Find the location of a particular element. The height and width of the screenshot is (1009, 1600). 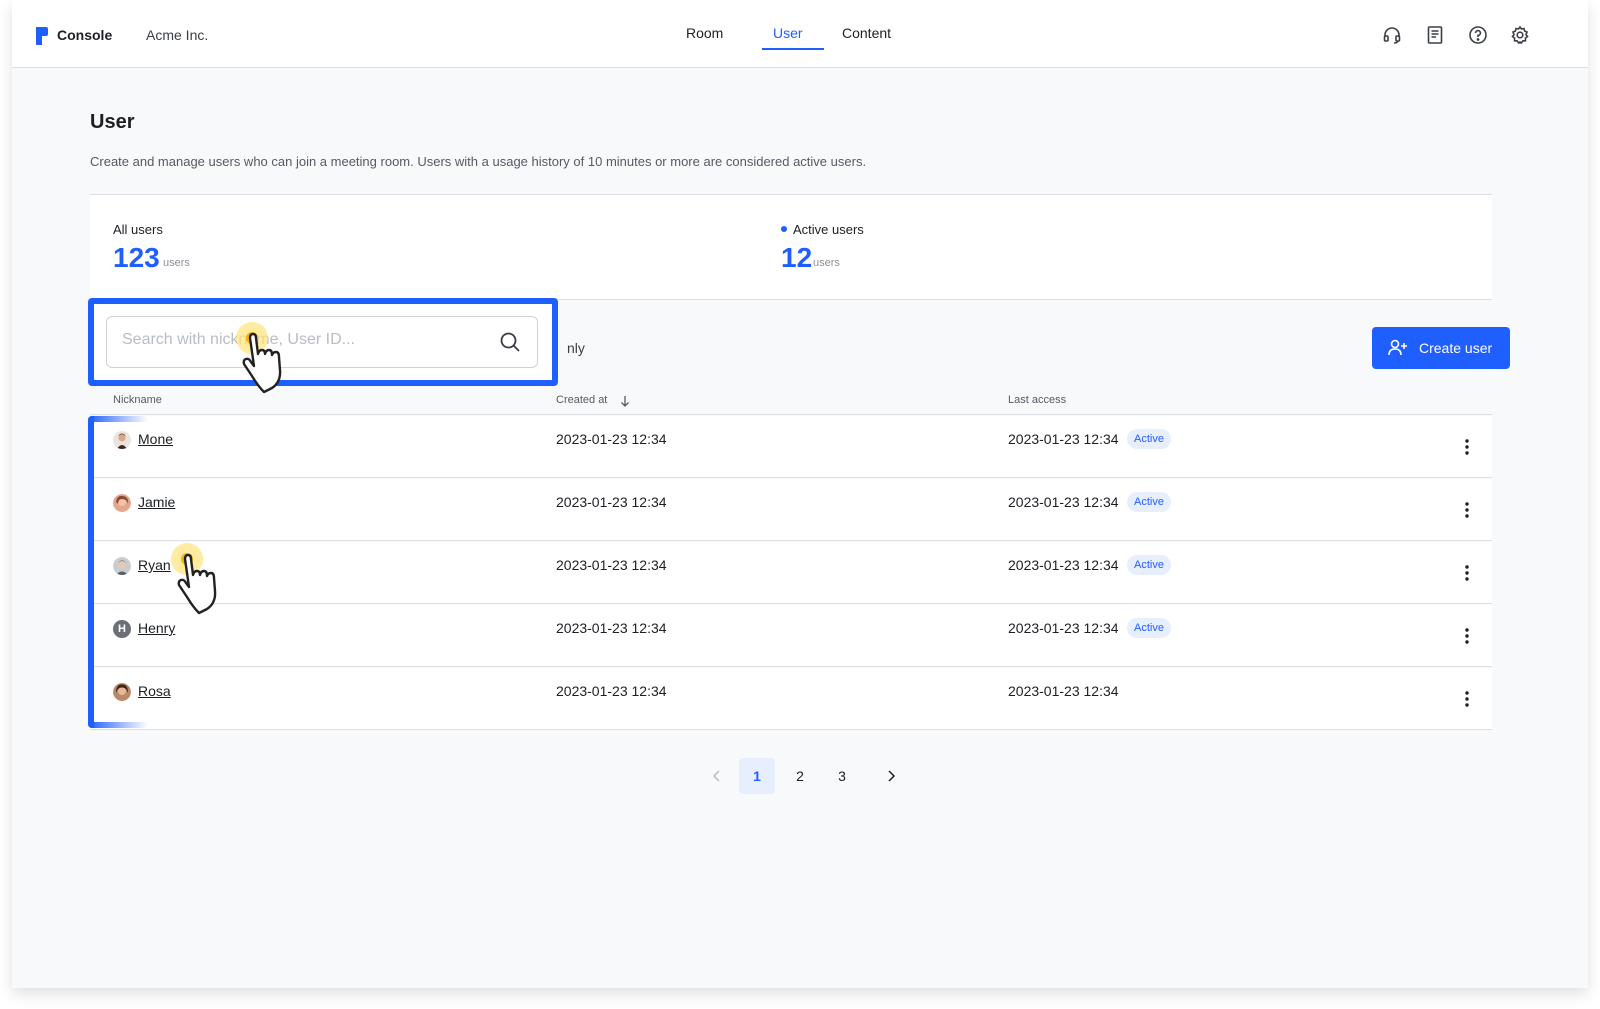

active-users-label: Active users is located at coordinates (828, 229).